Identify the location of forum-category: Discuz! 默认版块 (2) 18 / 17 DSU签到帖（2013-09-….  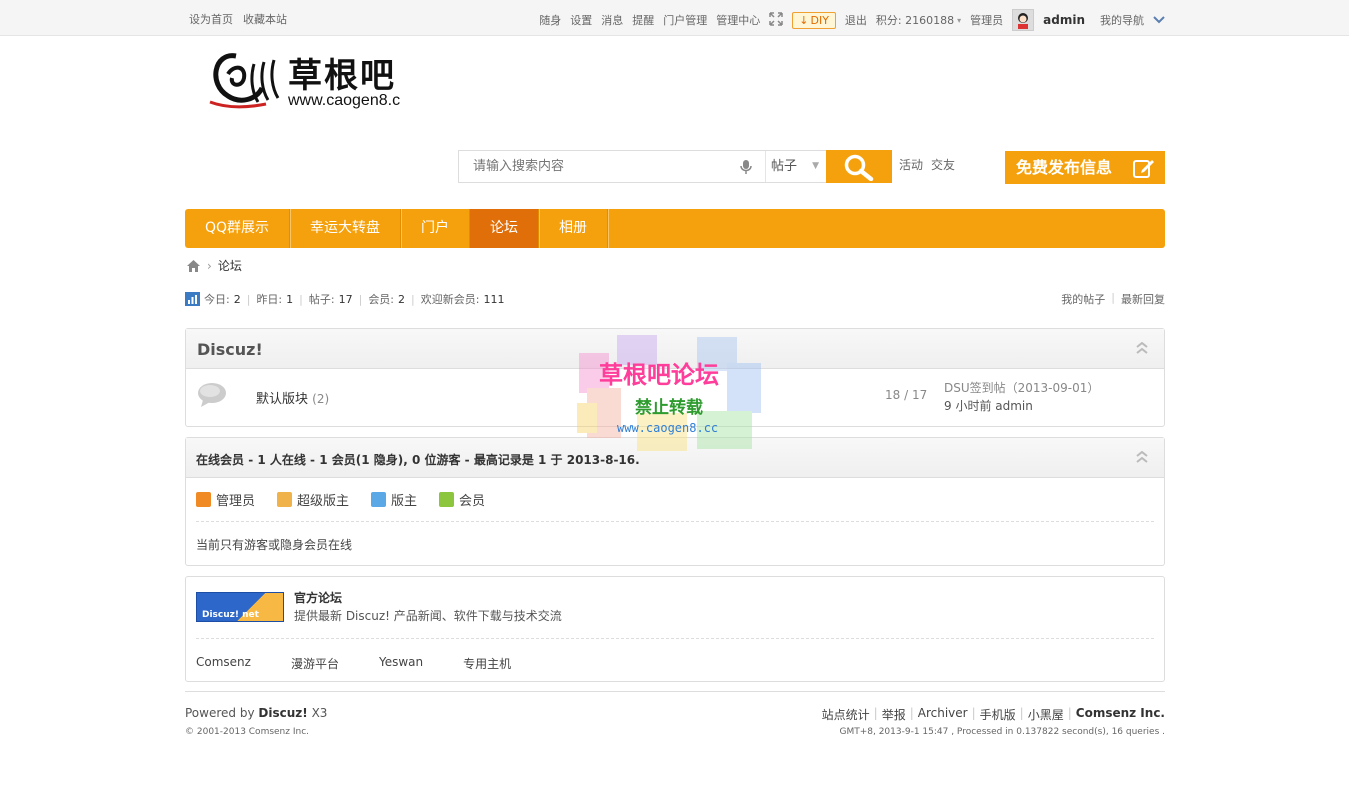
(675, 377).